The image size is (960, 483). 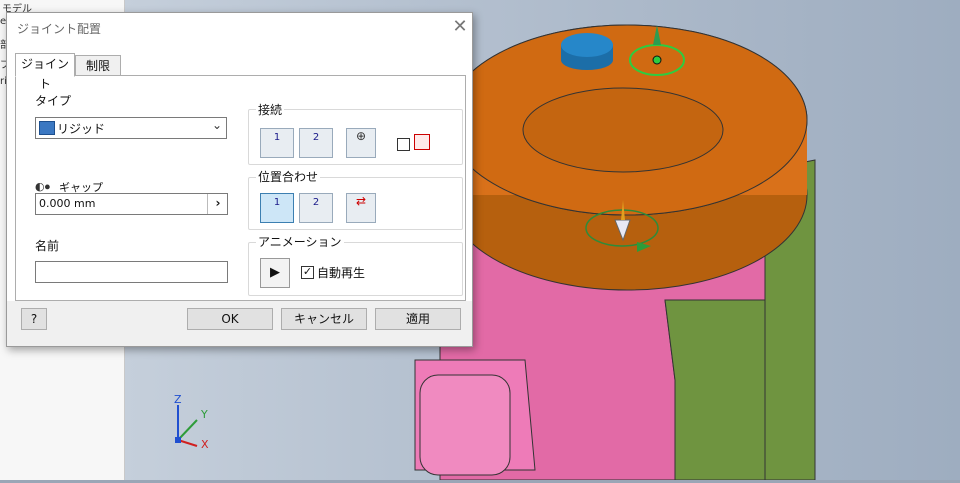 I want to click on flip-arrows-icon: ⇄, so click(x=361, y=201).